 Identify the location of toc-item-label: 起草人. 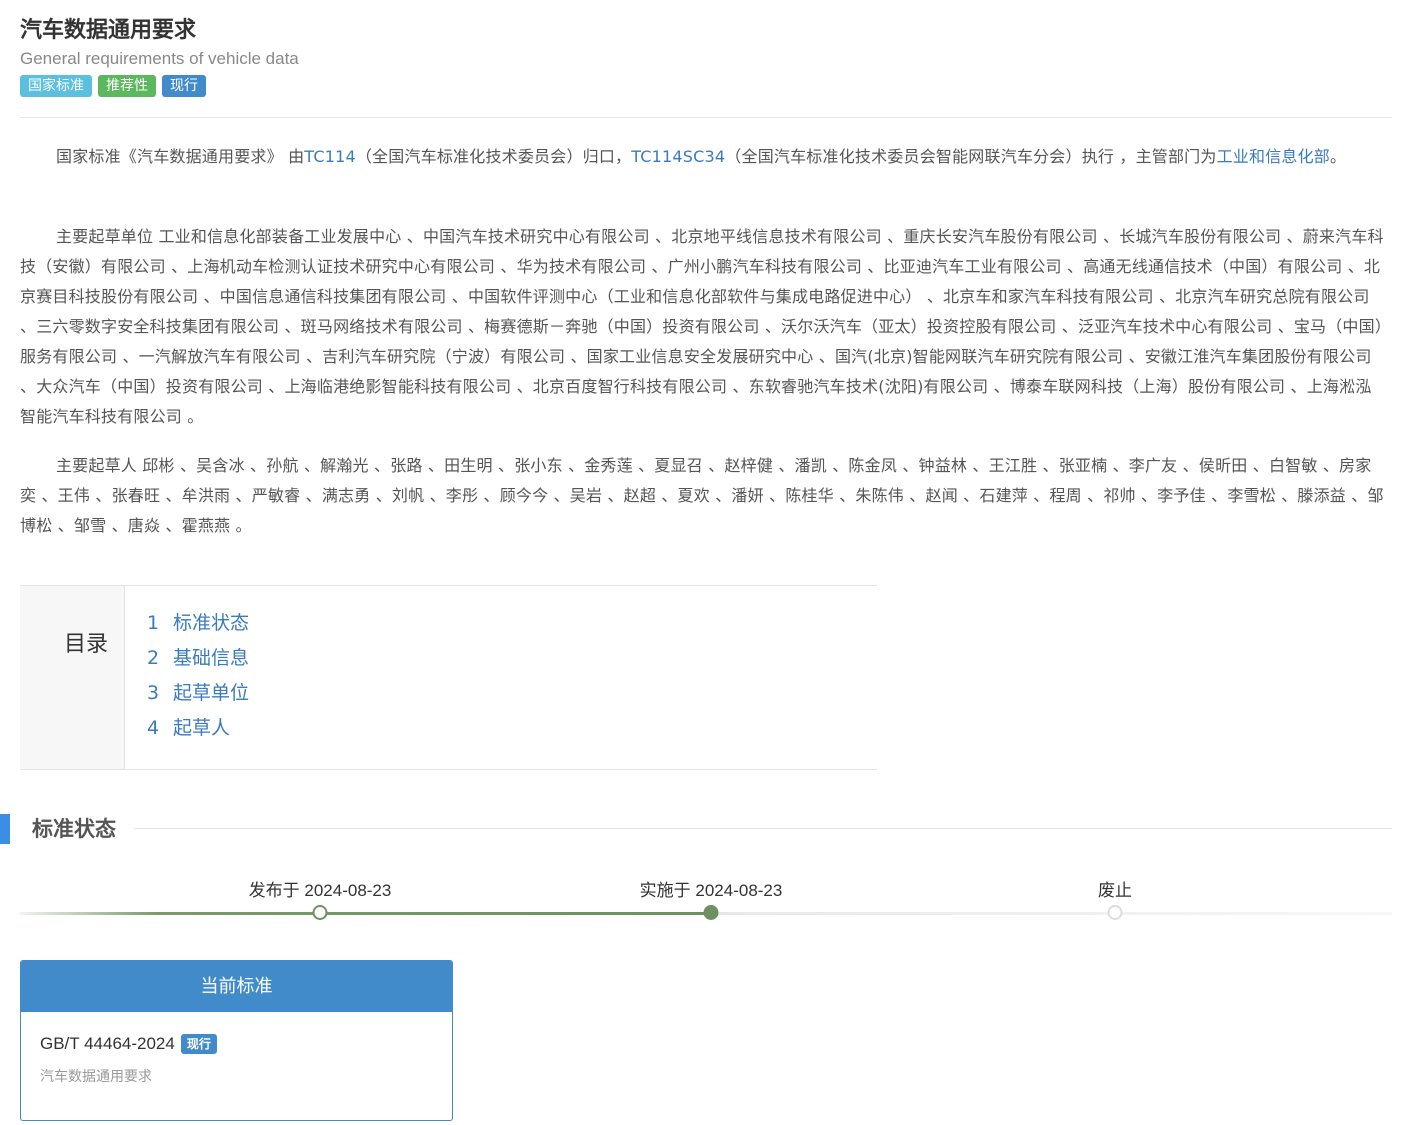
(202, 728).